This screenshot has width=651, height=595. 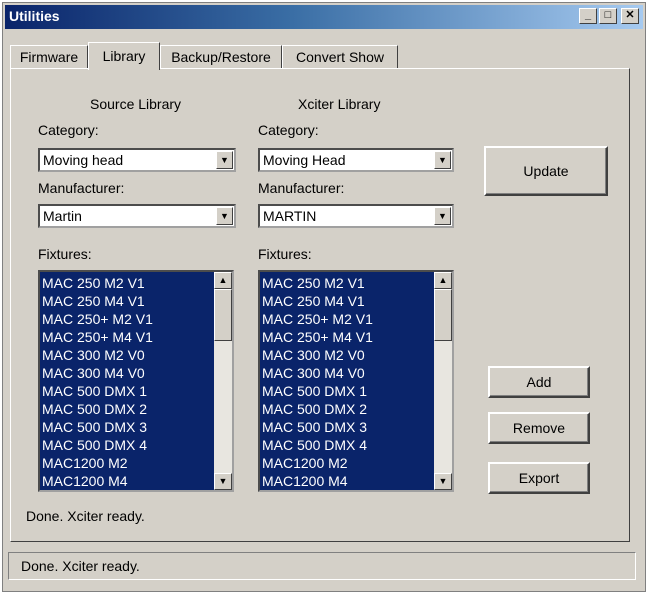 I want to click on source-manufacturer-label: Manufacturer:, so click(x=81, y=188).